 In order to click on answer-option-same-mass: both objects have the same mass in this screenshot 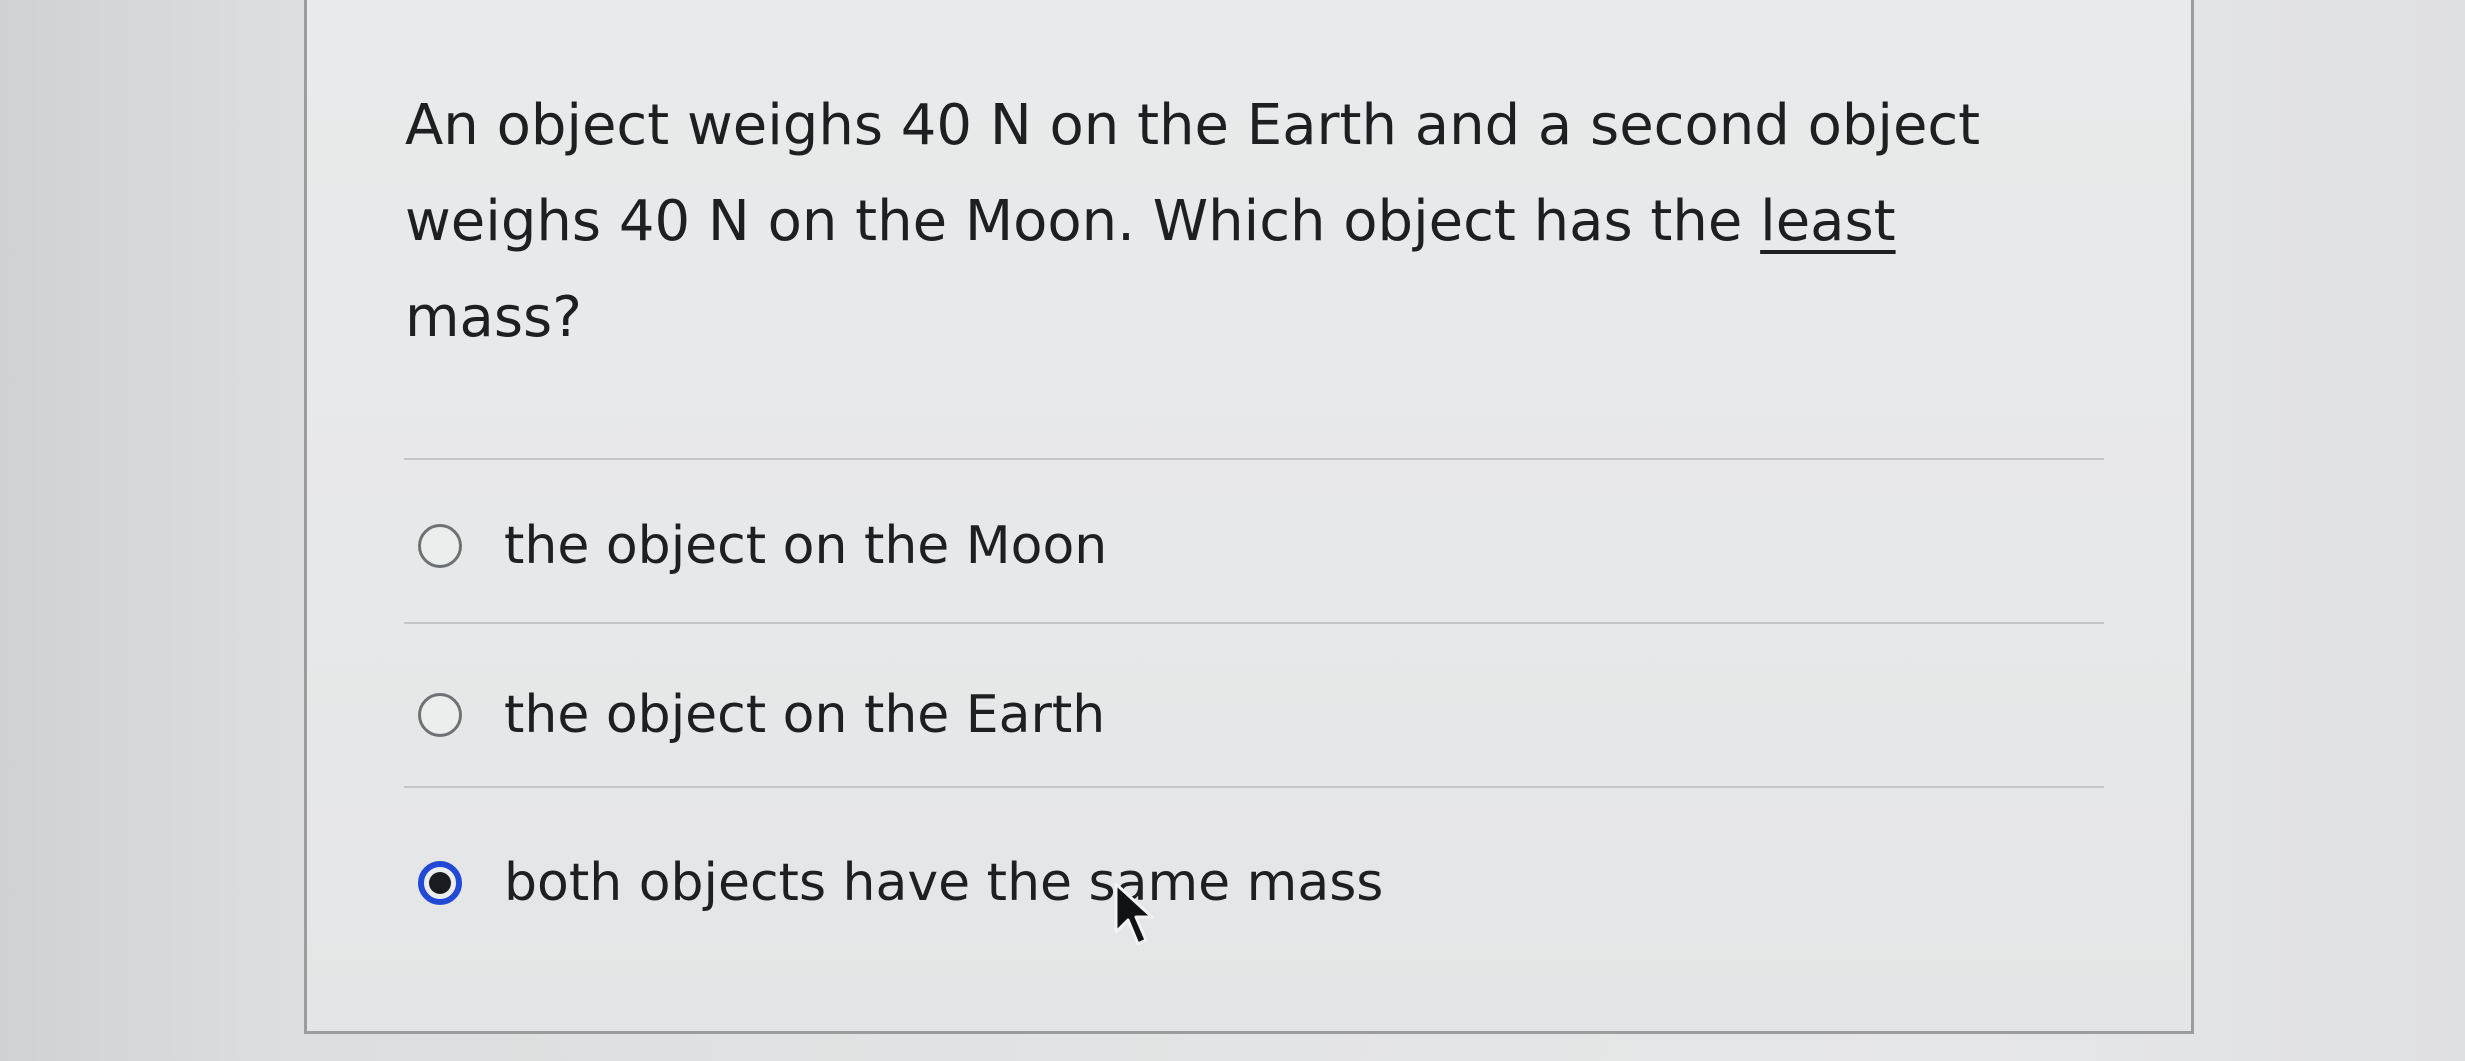, I will do `click(900, 883)`.